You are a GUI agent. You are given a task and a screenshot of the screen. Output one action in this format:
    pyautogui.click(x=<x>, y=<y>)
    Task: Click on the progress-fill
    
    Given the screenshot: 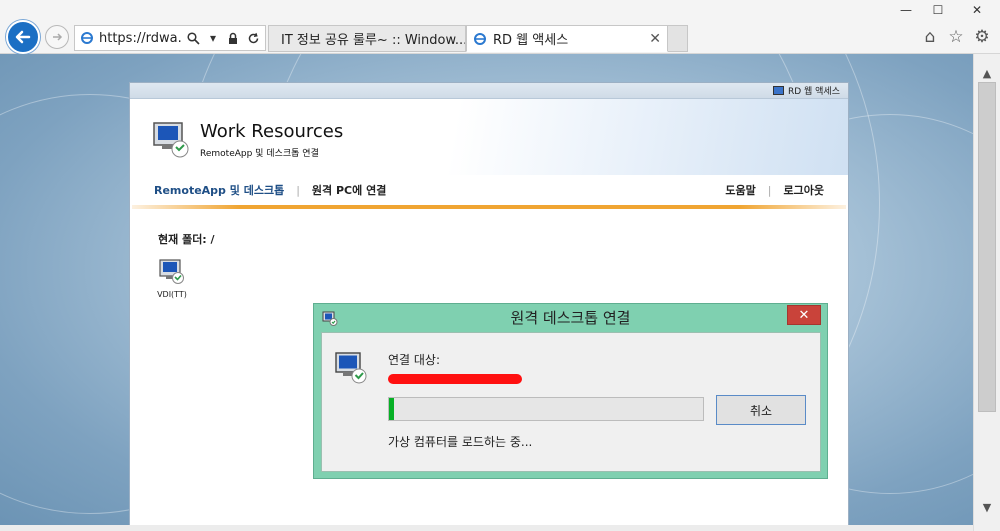 What is the action you would take?
    pyautogui.click(x=391, y=409)
    